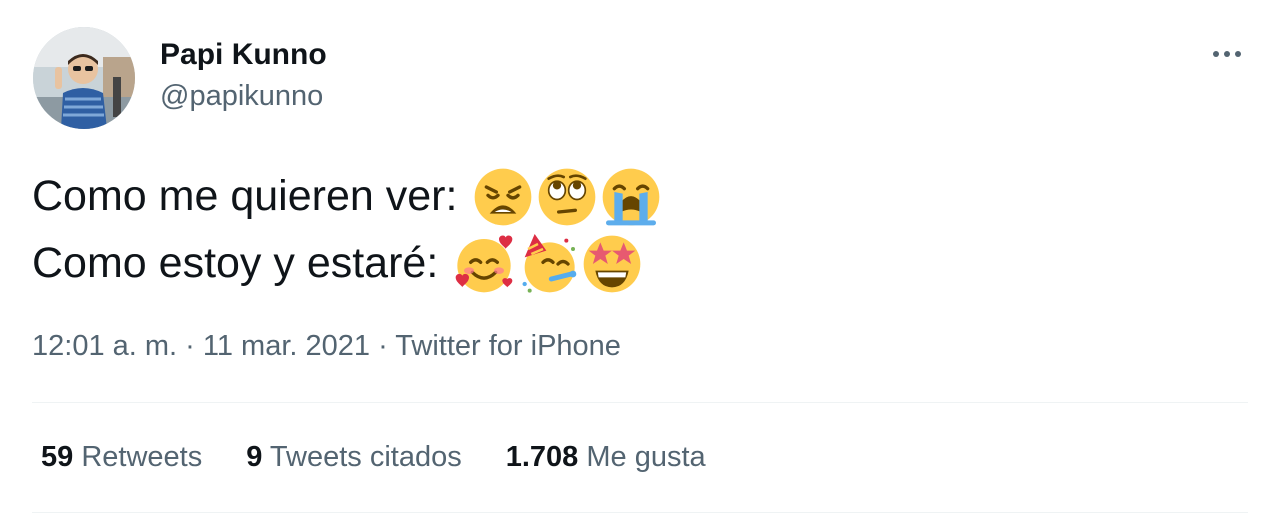  I want to click on quotes-count: 9, so click(254, 457).